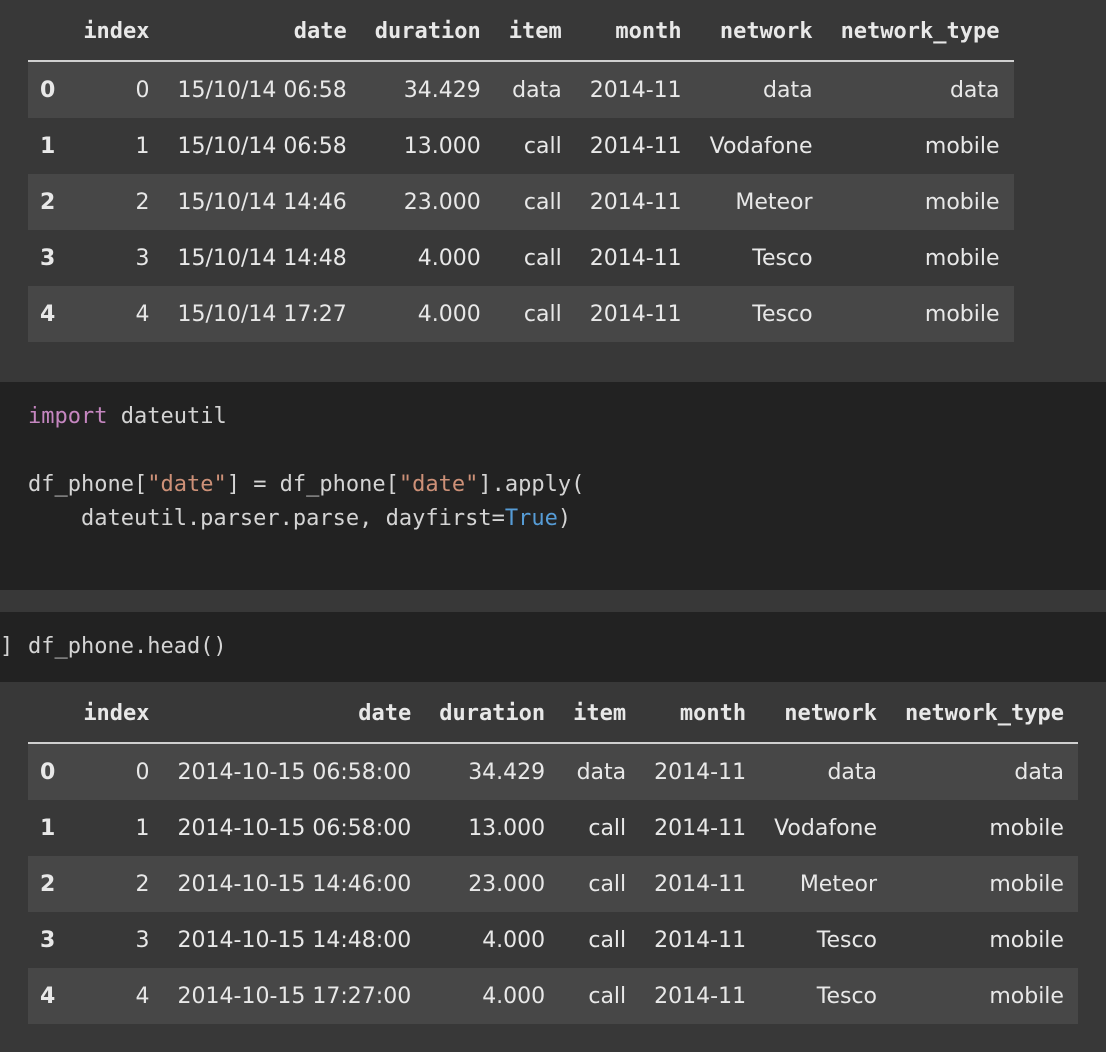  Describe the element at coordinates (167, 416) in the screenshot. I see `code-token: dateutil` at that location.